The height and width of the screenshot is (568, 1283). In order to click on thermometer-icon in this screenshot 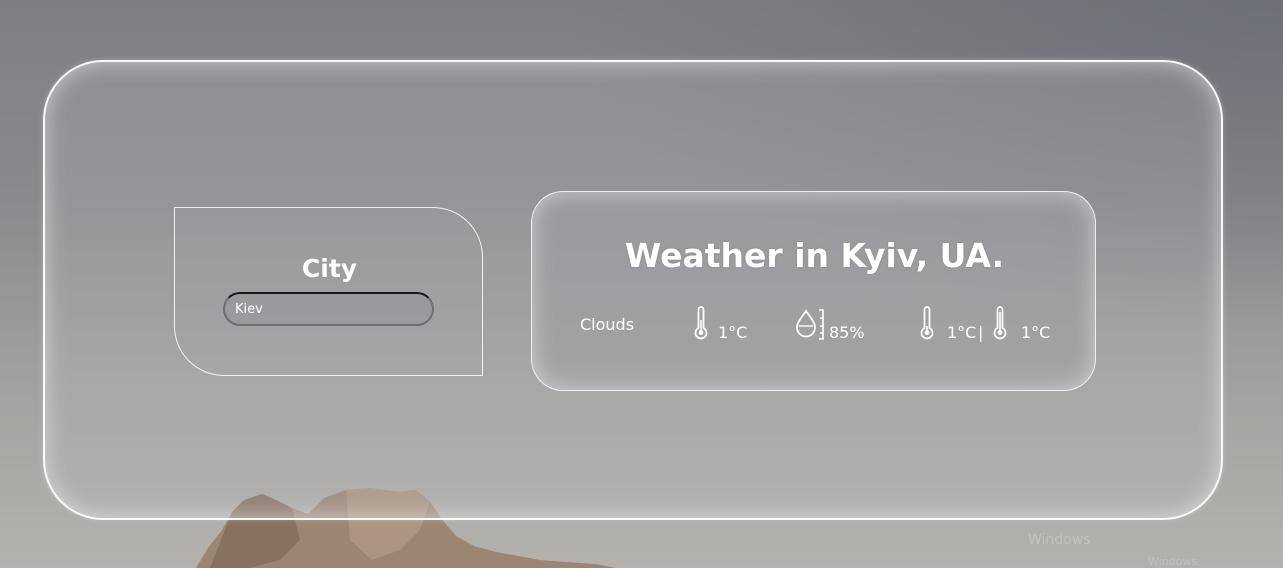, I will do `click(701, 323)`.